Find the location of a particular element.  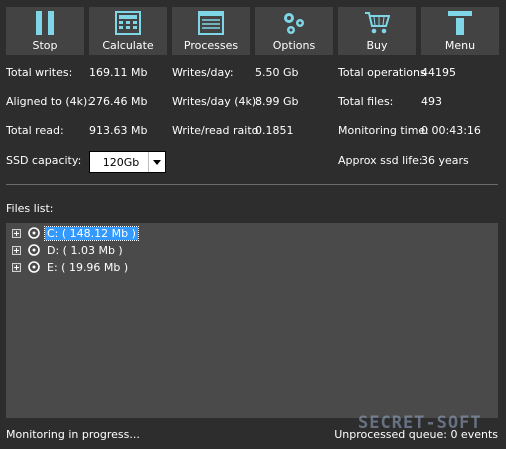

total-read-value: 913.63 Mb is located at coordinates (118, 130).